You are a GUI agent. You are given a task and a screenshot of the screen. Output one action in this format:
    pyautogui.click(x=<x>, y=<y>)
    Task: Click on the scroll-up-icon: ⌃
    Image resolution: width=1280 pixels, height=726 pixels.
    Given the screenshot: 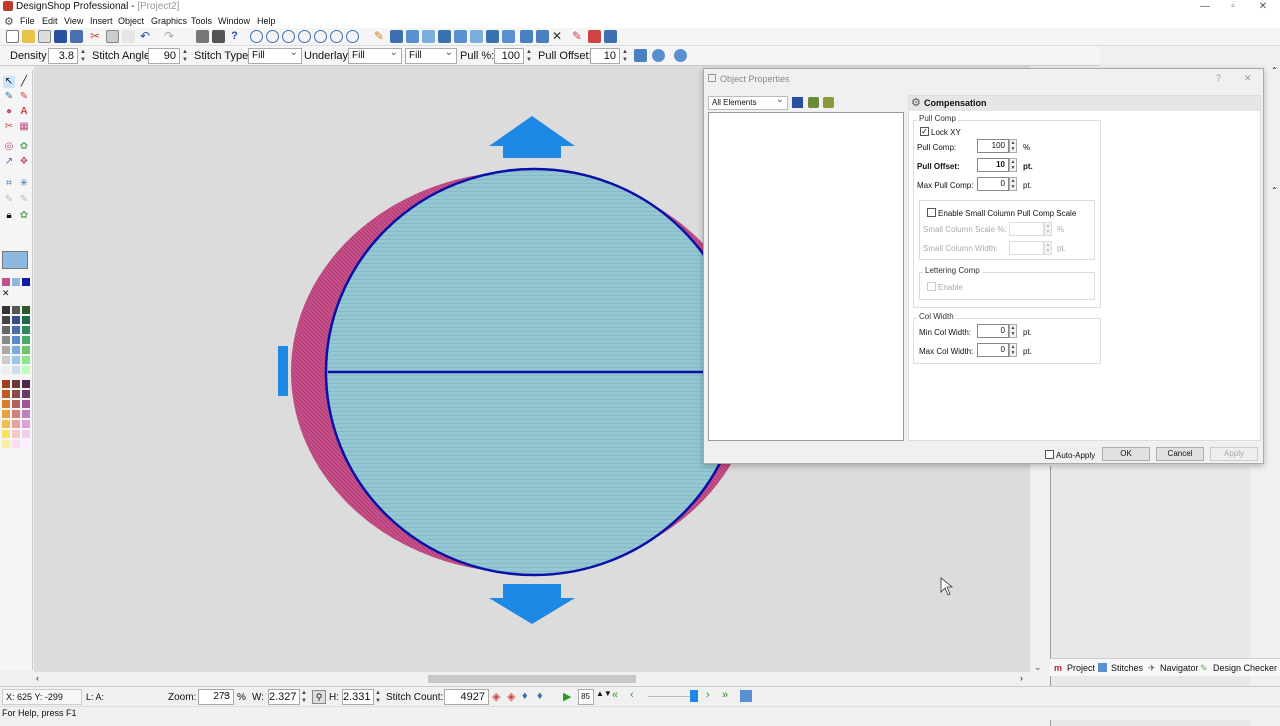 What is the action you would take?
    pyautogui.click(x=1274, y=70)
    